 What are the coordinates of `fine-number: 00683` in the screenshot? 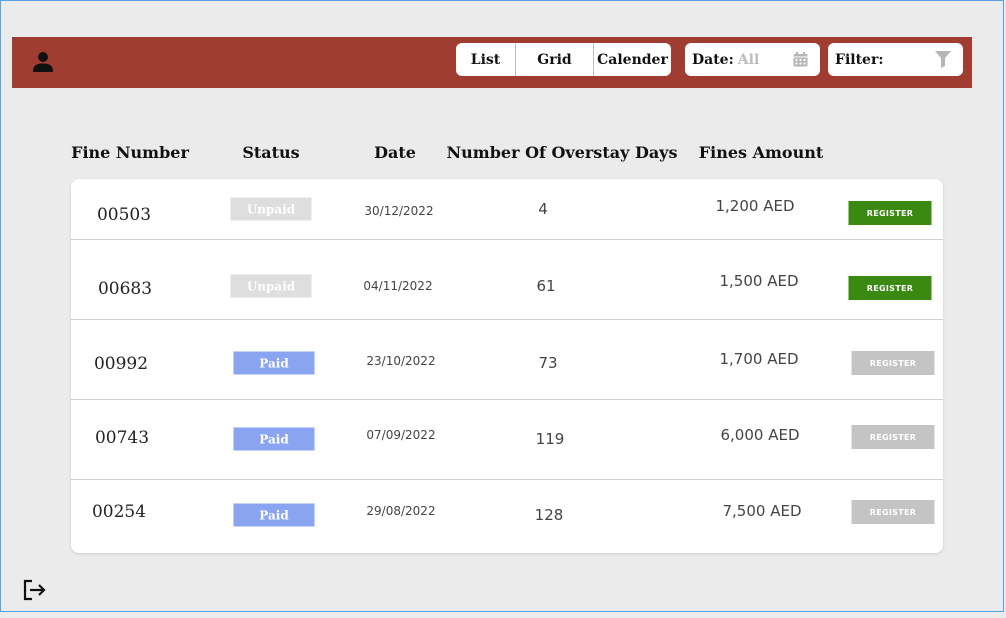 It's located at (125, 289).